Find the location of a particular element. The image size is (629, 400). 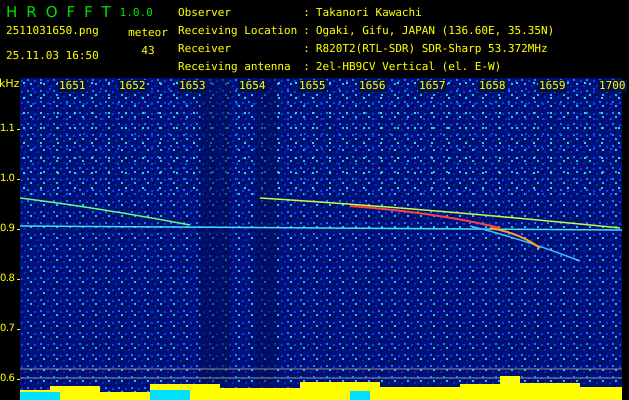

frequency-label: 1.0 is located at coordinates (7, 179).